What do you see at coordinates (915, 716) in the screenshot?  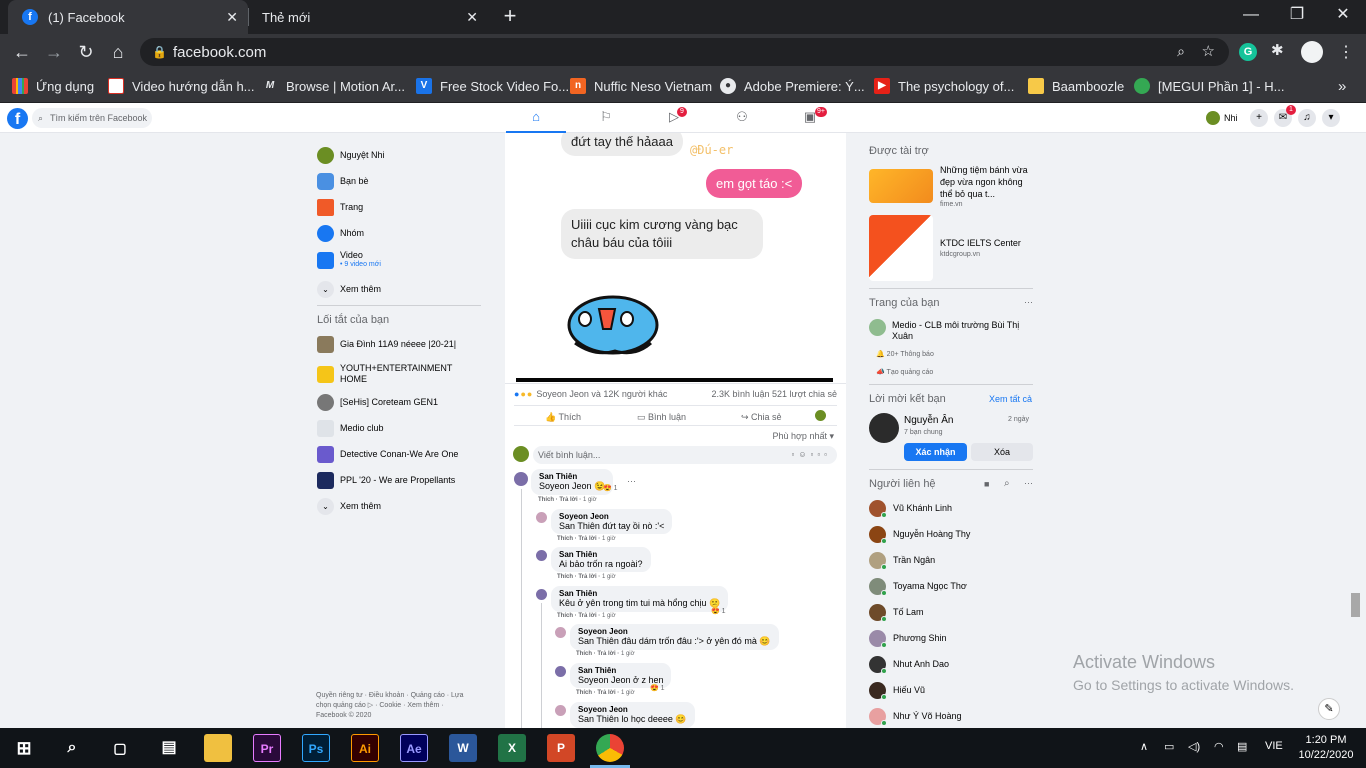 I see `contact-item: Như Ý Võ Hoàng` at bounding box center [915, 716].